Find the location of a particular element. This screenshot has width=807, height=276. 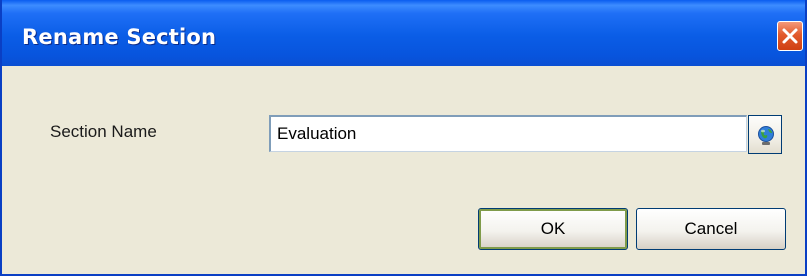

globe-button is located at coordinates (765, 134).